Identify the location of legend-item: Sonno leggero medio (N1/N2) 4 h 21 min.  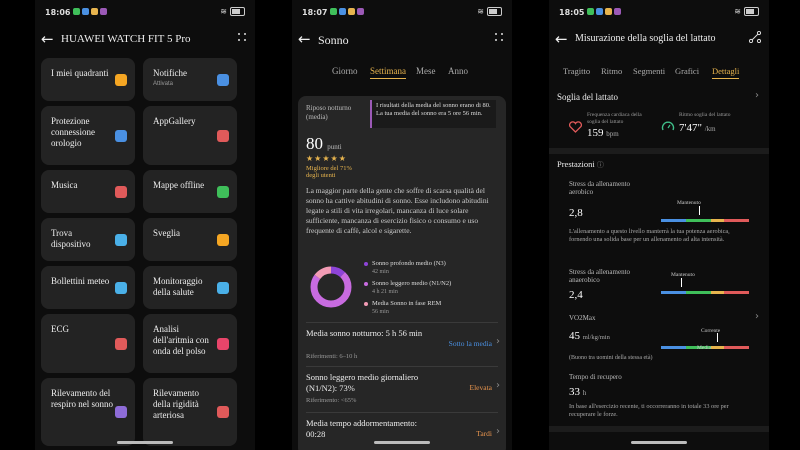
(432, 290).